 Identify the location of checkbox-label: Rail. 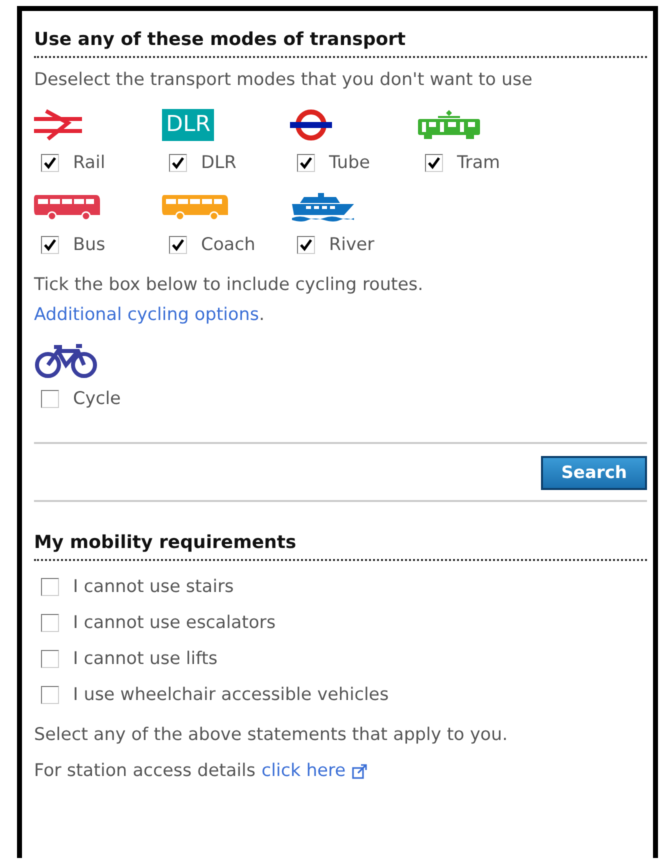
(89, 163).